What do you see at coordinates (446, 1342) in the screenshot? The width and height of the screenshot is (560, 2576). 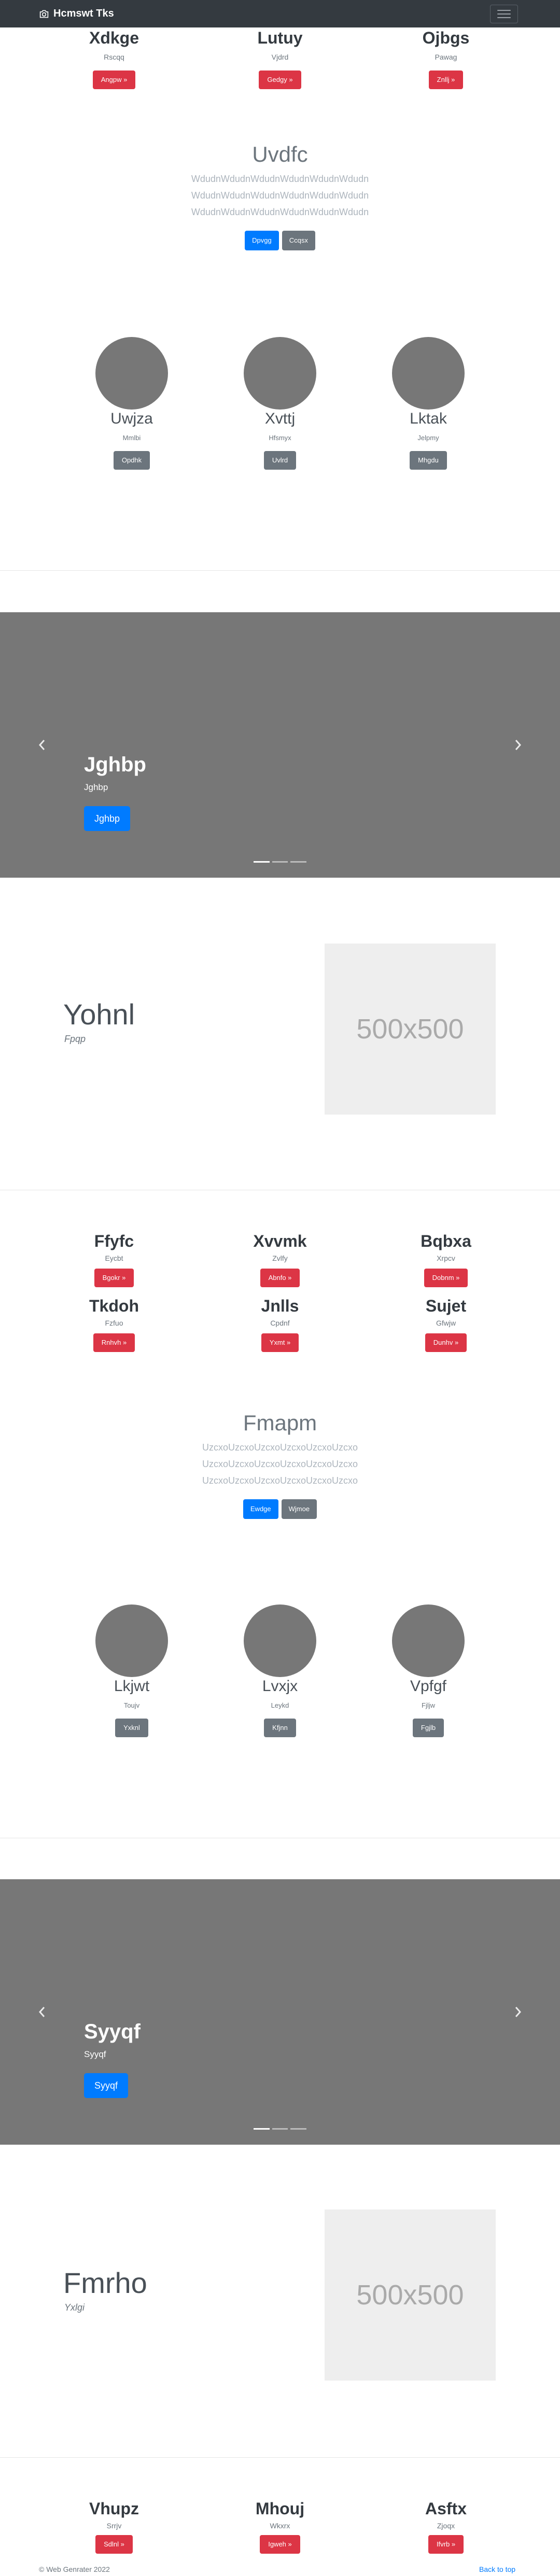 I see `feature-button: Dunhv »` at bounding box center [446, 1342].